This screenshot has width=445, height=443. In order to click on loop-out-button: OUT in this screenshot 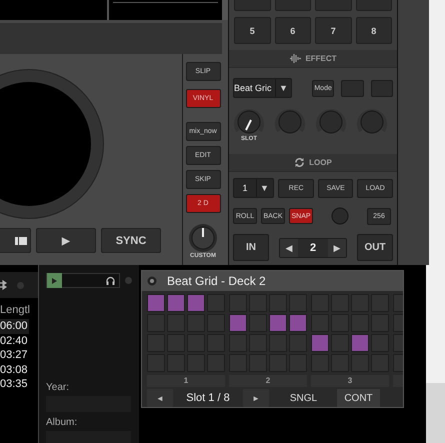, I will do `click(375, 247)`.